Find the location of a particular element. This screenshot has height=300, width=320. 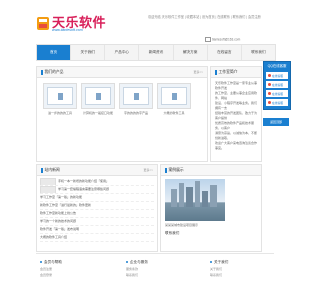

brand-subtitle: www.tianlesoft.com is located at coordinates (67, 30).